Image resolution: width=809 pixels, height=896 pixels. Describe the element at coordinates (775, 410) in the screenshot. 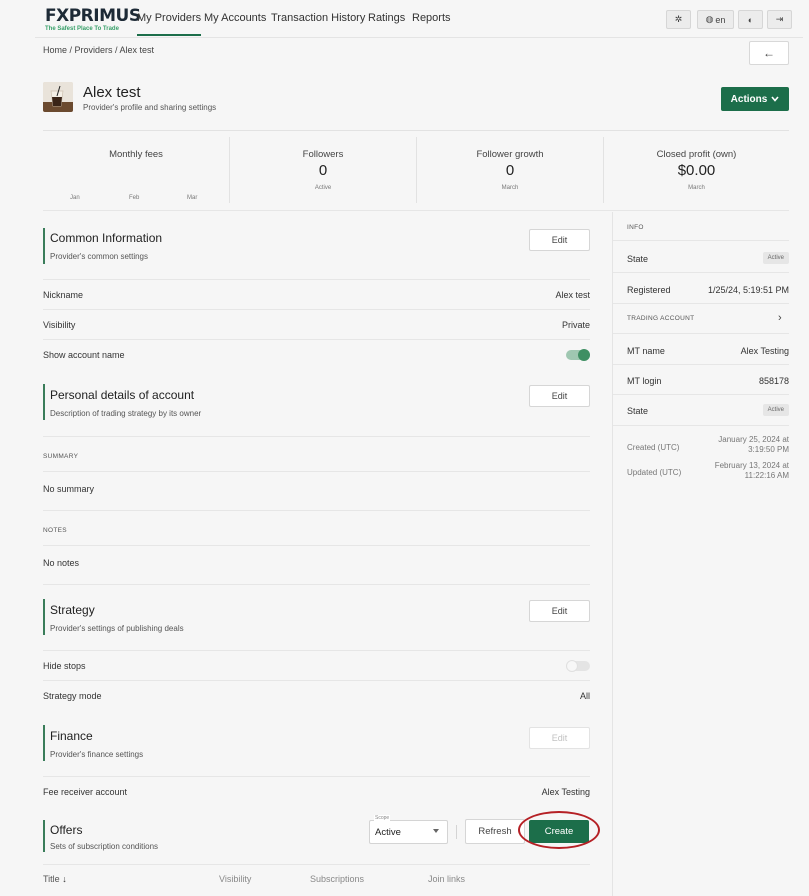

I see `account-state-badge: Active` at that location.